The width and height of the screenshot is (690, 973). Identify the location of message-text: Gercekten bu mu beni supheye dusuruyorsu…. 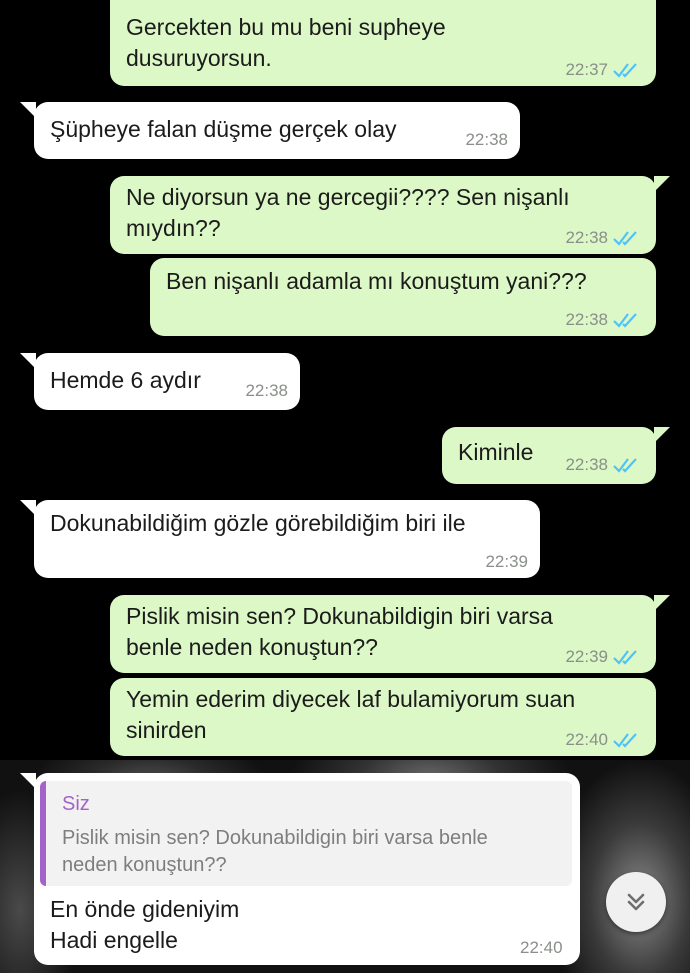
(286, 42).